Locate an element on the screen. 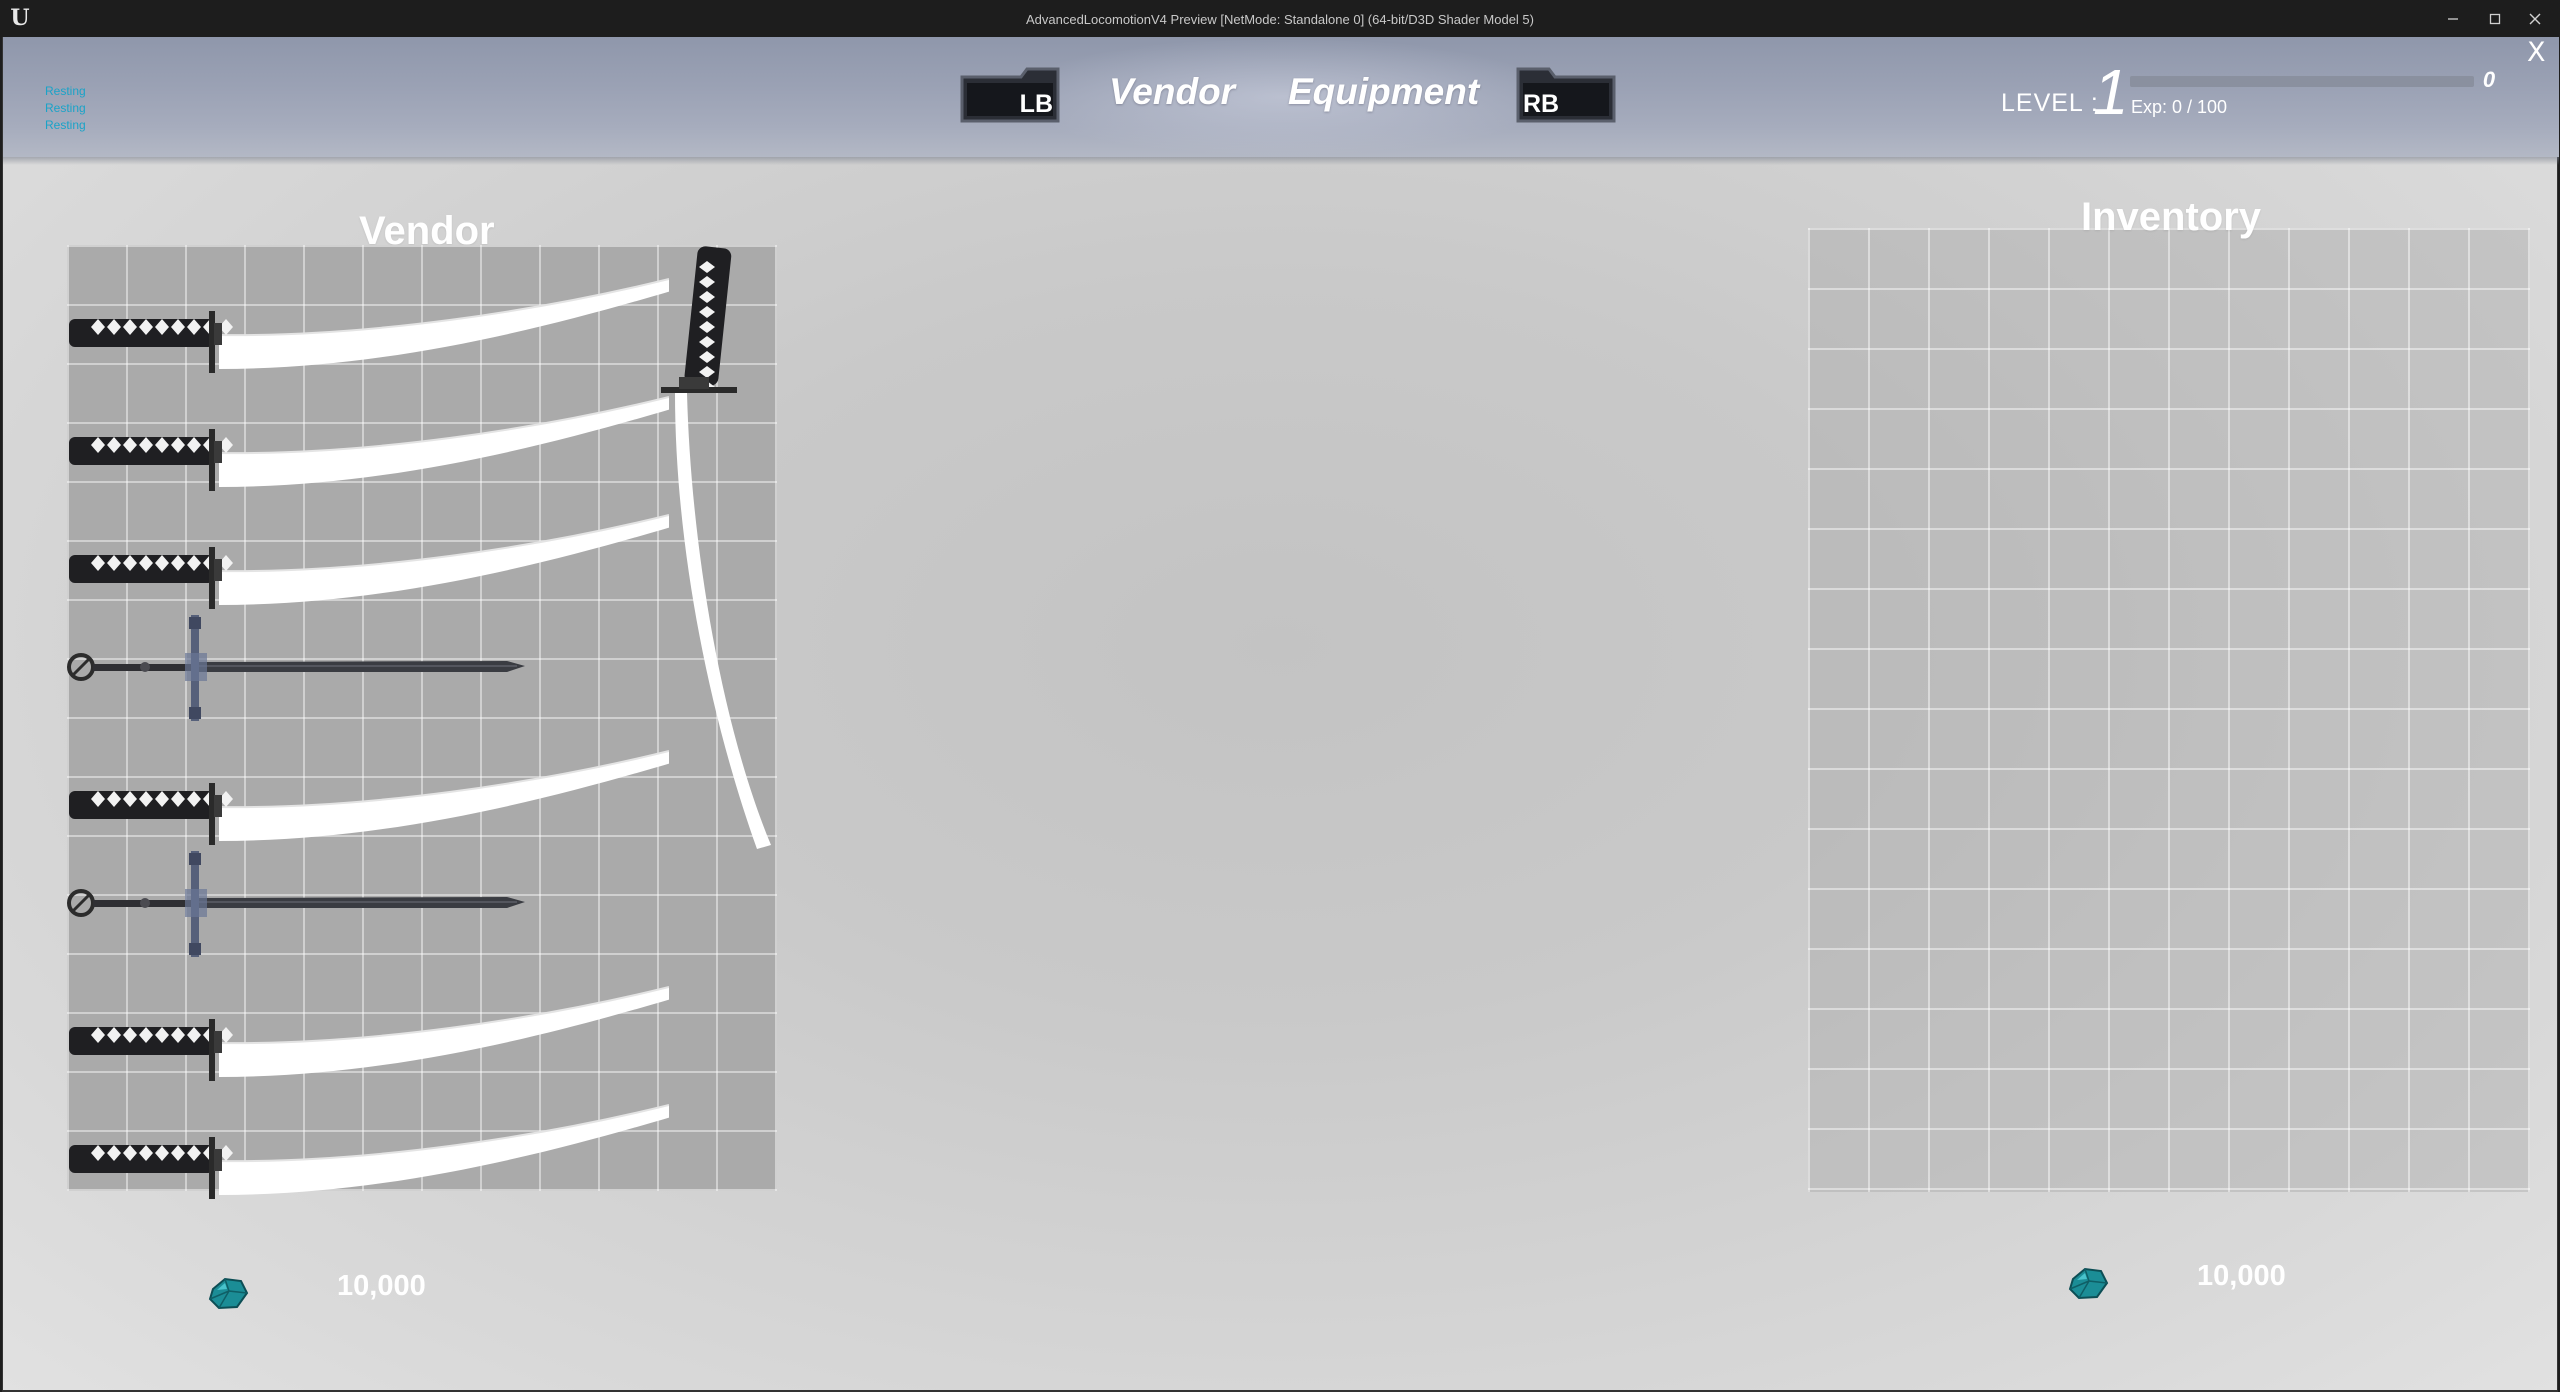 The image size is (2560, 1392). exp-bar-value: 0 is located at coordinates (2489, 79).